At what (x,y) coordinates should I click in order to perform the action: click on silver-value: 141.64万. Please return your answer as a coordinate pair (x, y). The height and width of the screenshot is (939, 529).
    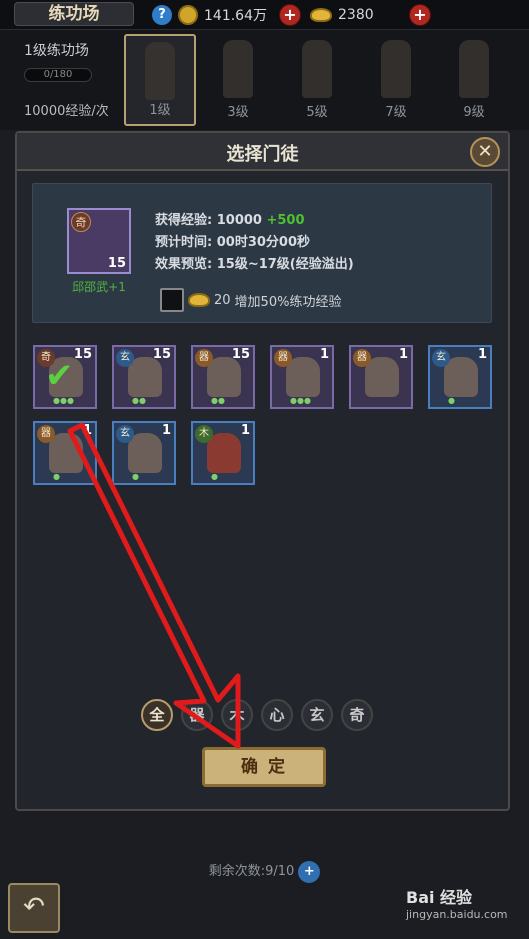
    Looking at the image, I should click on (235, 16).